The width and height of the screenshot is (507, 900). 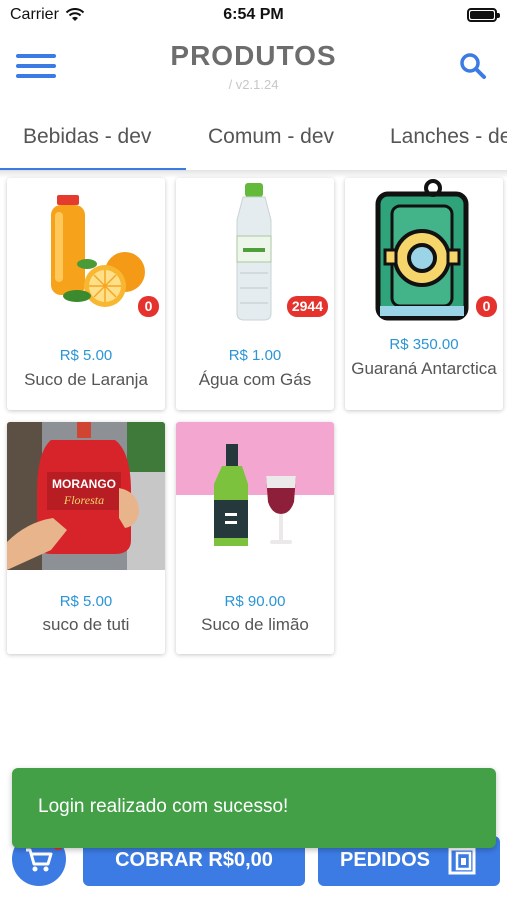 What do you see at coordinates (385, 860) in the screenshot?
I see `orders-button-label: PEDIDOS` at bounding box center [385, 860].